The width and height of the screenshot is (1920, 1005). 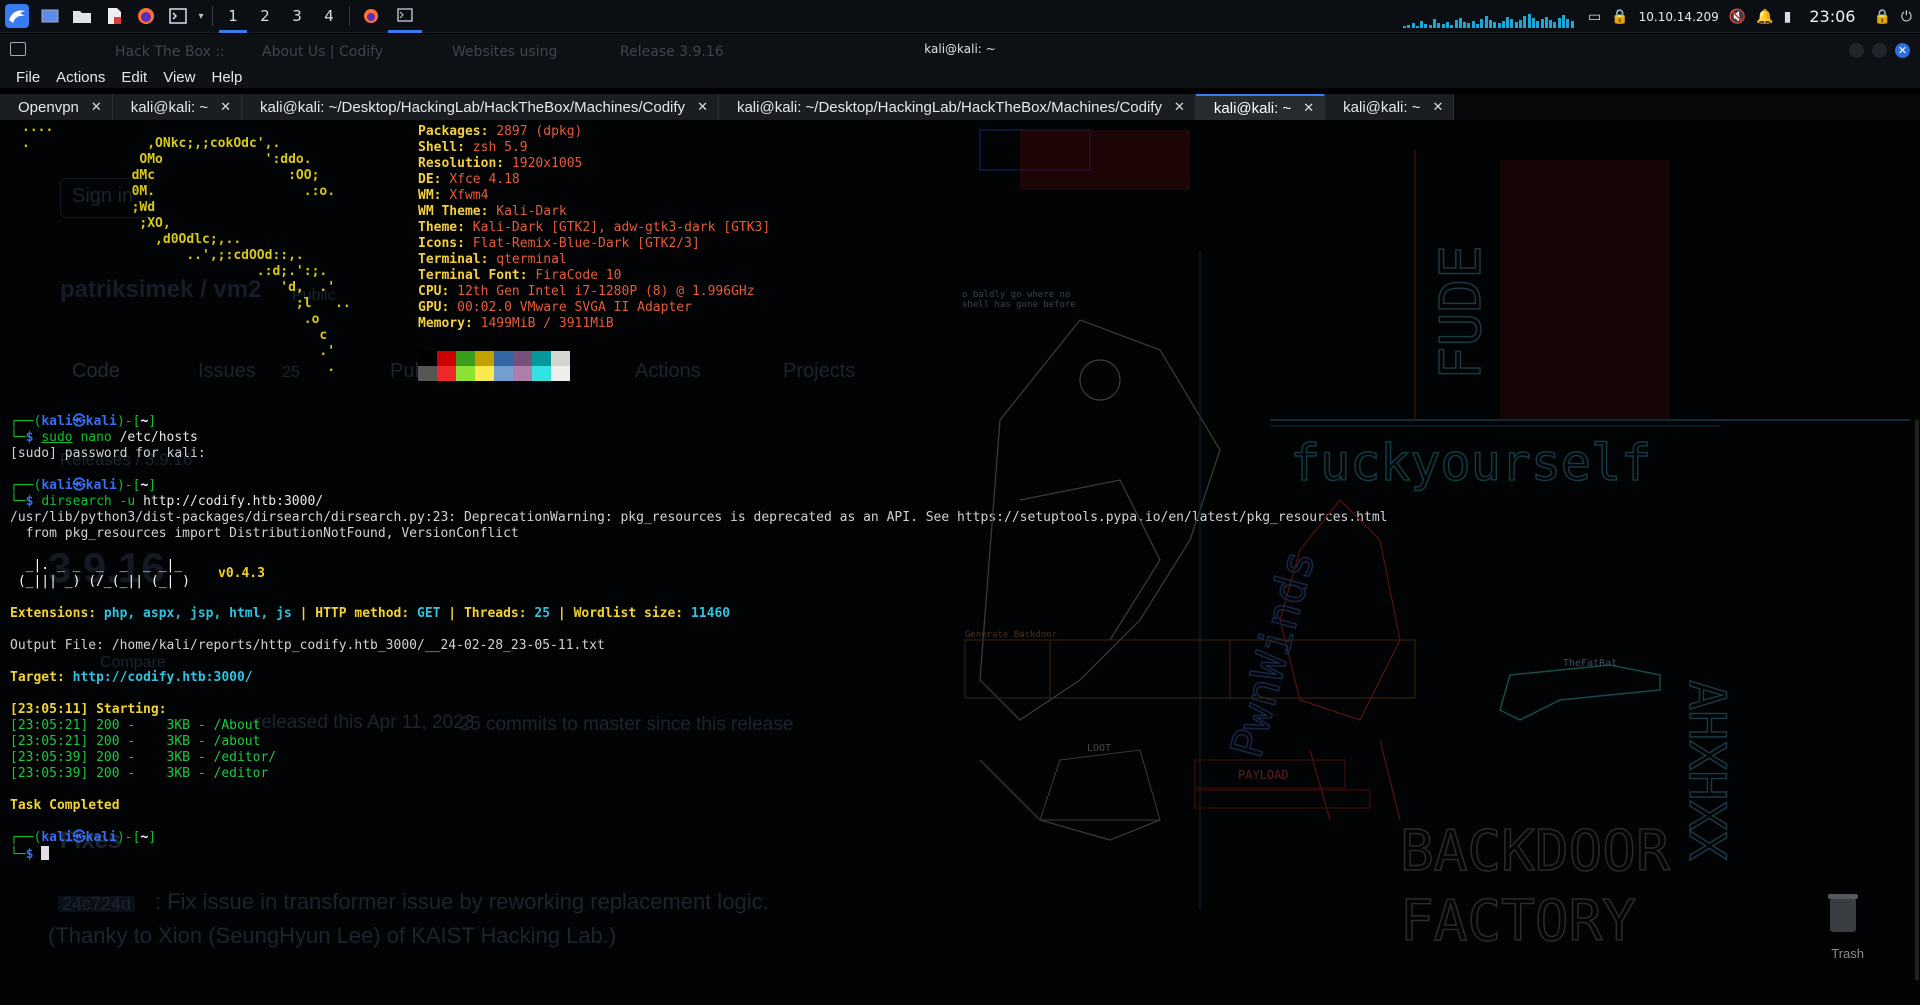 What do you see at coordinates (178, 16) in the screenshot?
I see `terminal-icon` at bounding box center [178, 16].